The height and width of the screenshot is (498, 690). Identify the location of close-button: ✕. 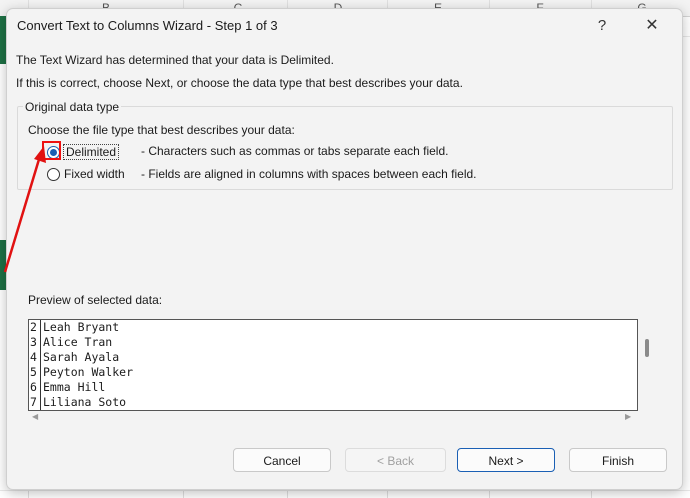
(652, 26).